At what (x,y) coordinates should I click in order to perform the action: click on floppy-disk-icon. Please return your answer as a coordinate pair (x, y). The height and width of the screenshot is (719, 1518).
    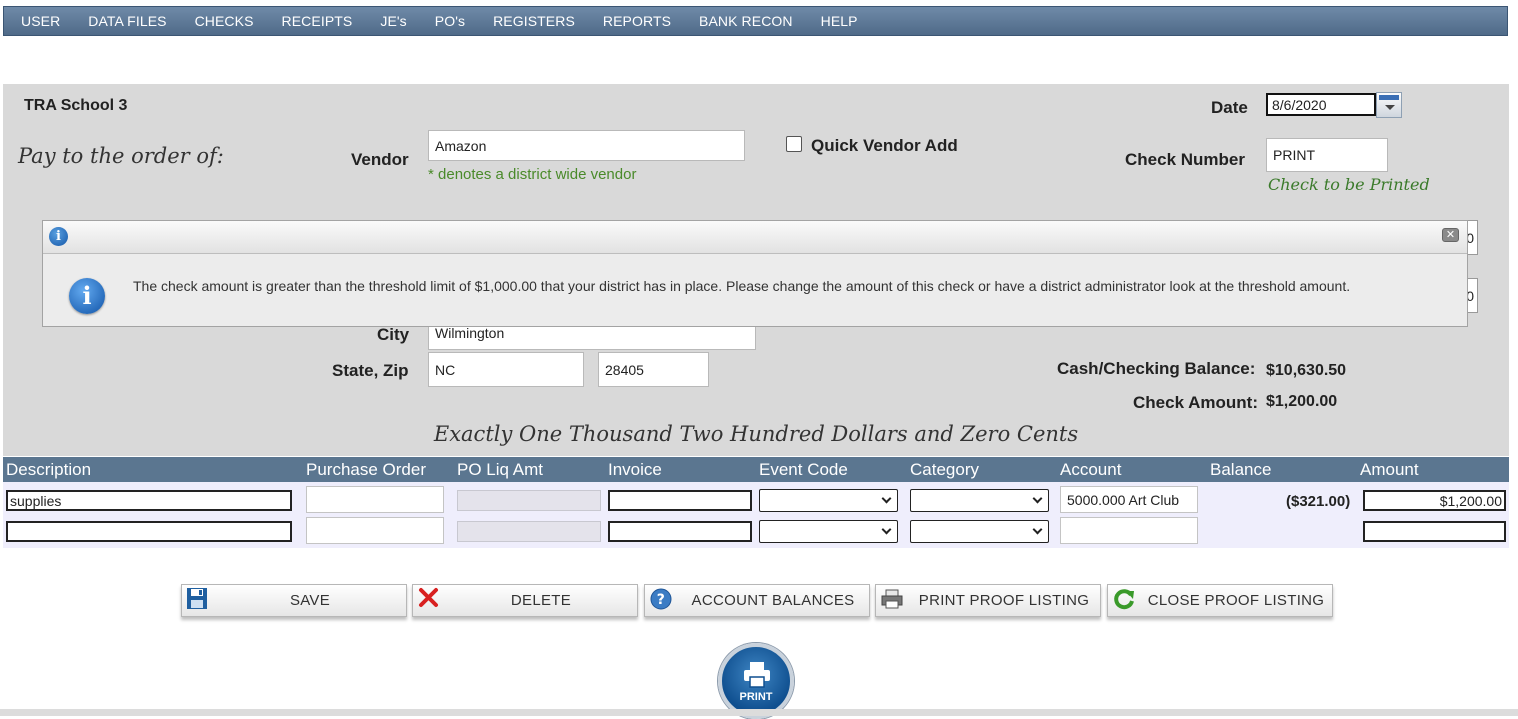
    Looking at the image, I should click on (197, 598).